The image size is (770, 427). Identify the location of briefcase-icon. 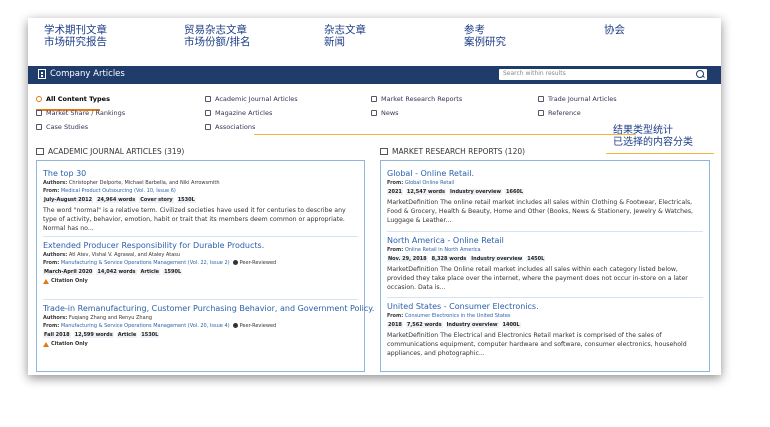
(541, 99).